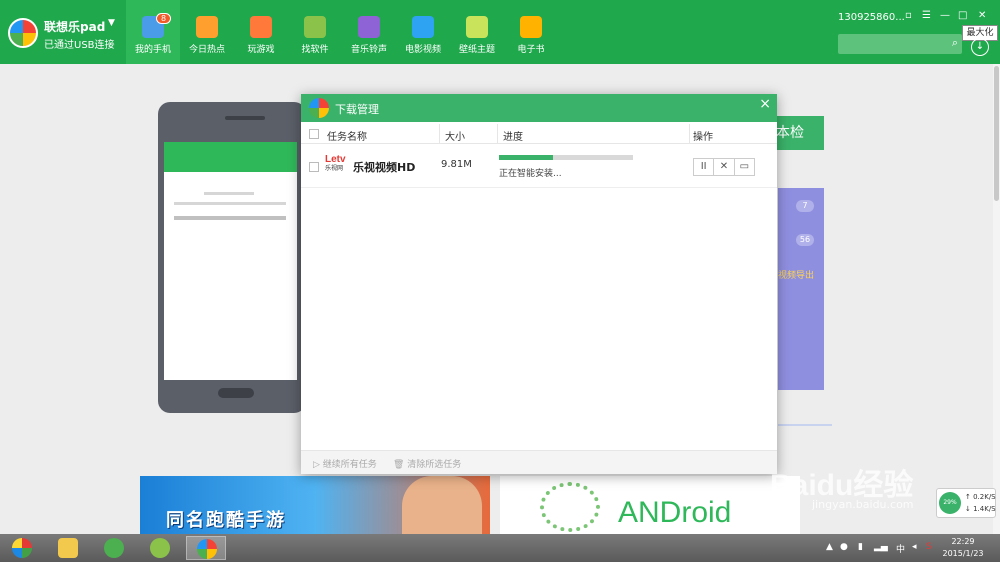 The height and width of the screenshot is (562, 1000). Describe the element at coordinates (315, 505) in the screenshot. I see `game-ad-banner: 同名跑酷手游` at that location.